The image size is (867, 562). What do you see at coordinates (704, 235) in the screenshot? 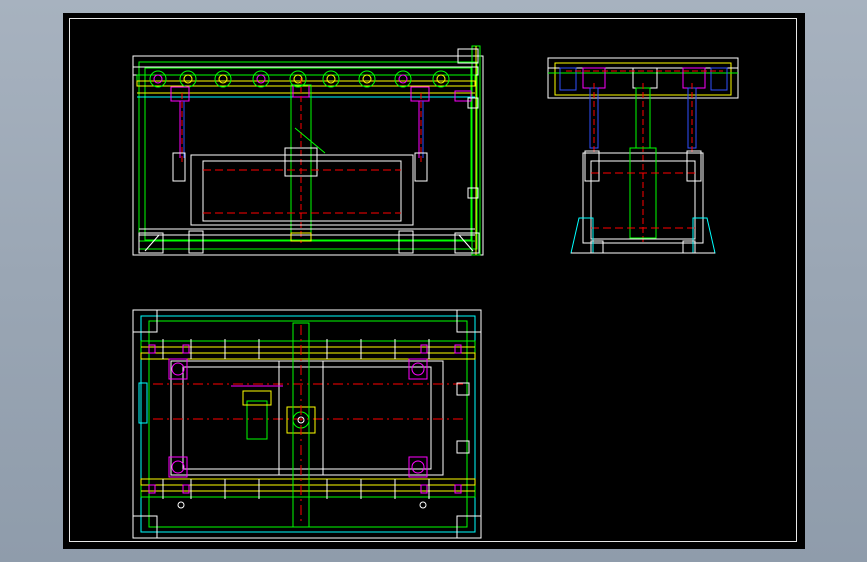
I see `side-foot-right` at bounding box center [704, 235].